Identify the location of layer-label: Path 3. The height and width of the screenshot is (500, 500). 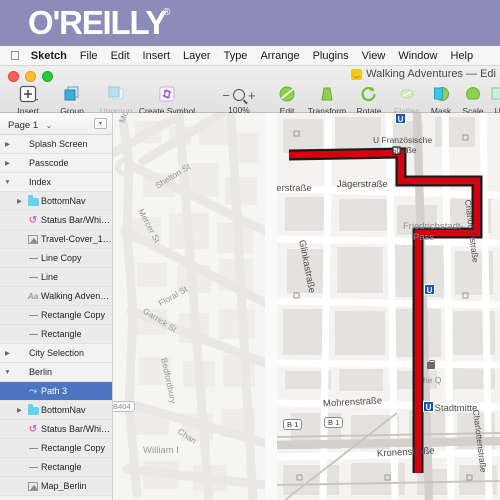
(54, 391).